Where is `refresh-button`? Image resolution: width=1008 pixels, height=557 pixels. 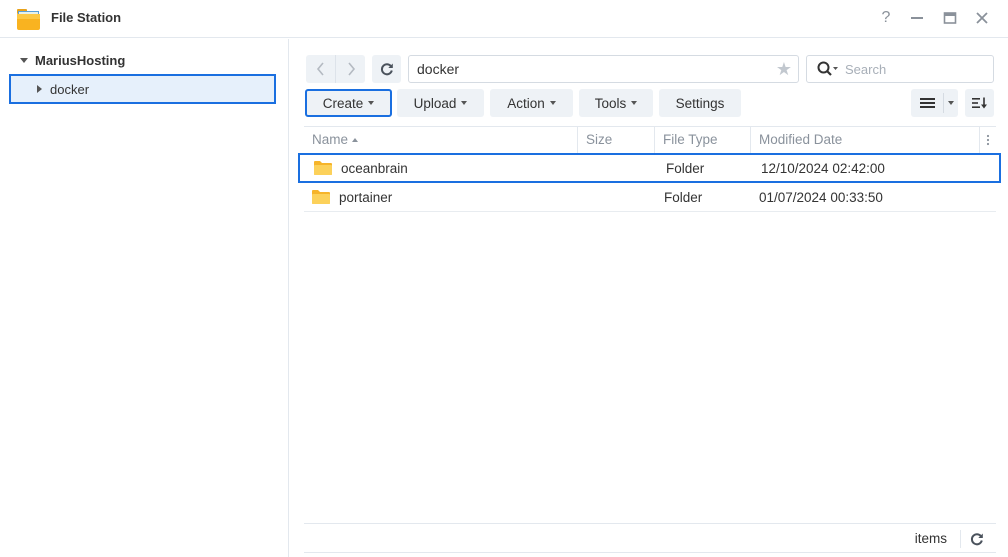 refresh-button is located at coordinates (386, 69).